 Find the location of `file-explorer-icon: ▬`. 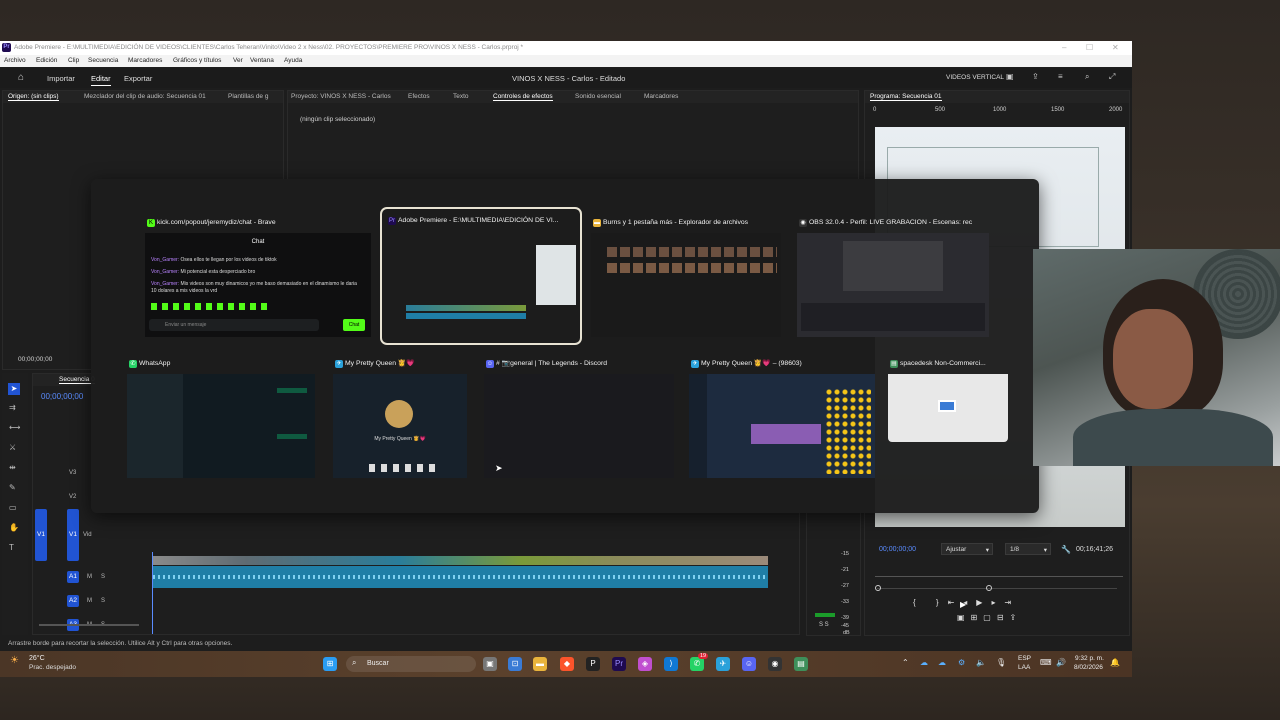

file-explorer-icon: ▬ is located at coordinates (540, 664).